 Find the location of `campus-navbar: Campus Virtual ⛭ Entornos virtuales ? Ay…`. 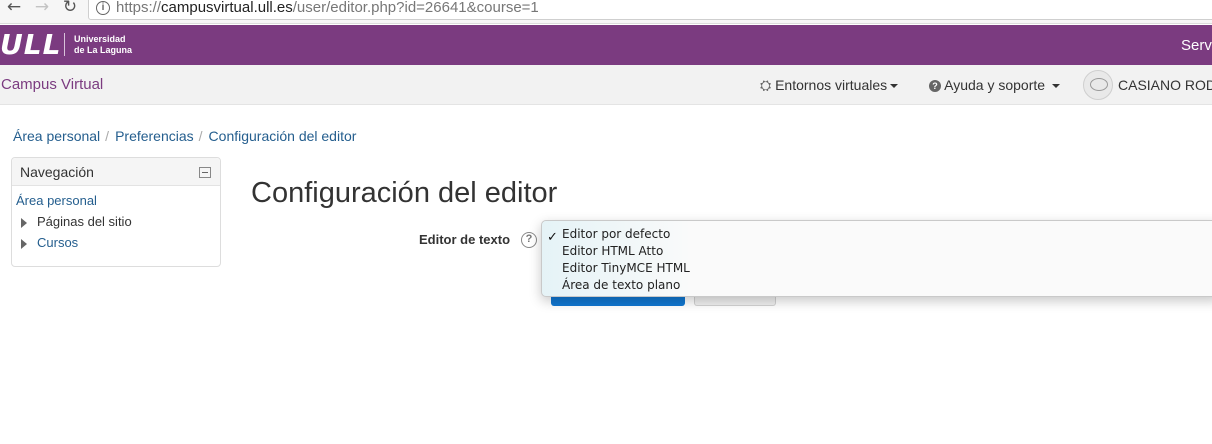

campus-navbar: Campus Virtual ⛭ Entornos virtuales ? Ay… is located at coordinates (606, 85).